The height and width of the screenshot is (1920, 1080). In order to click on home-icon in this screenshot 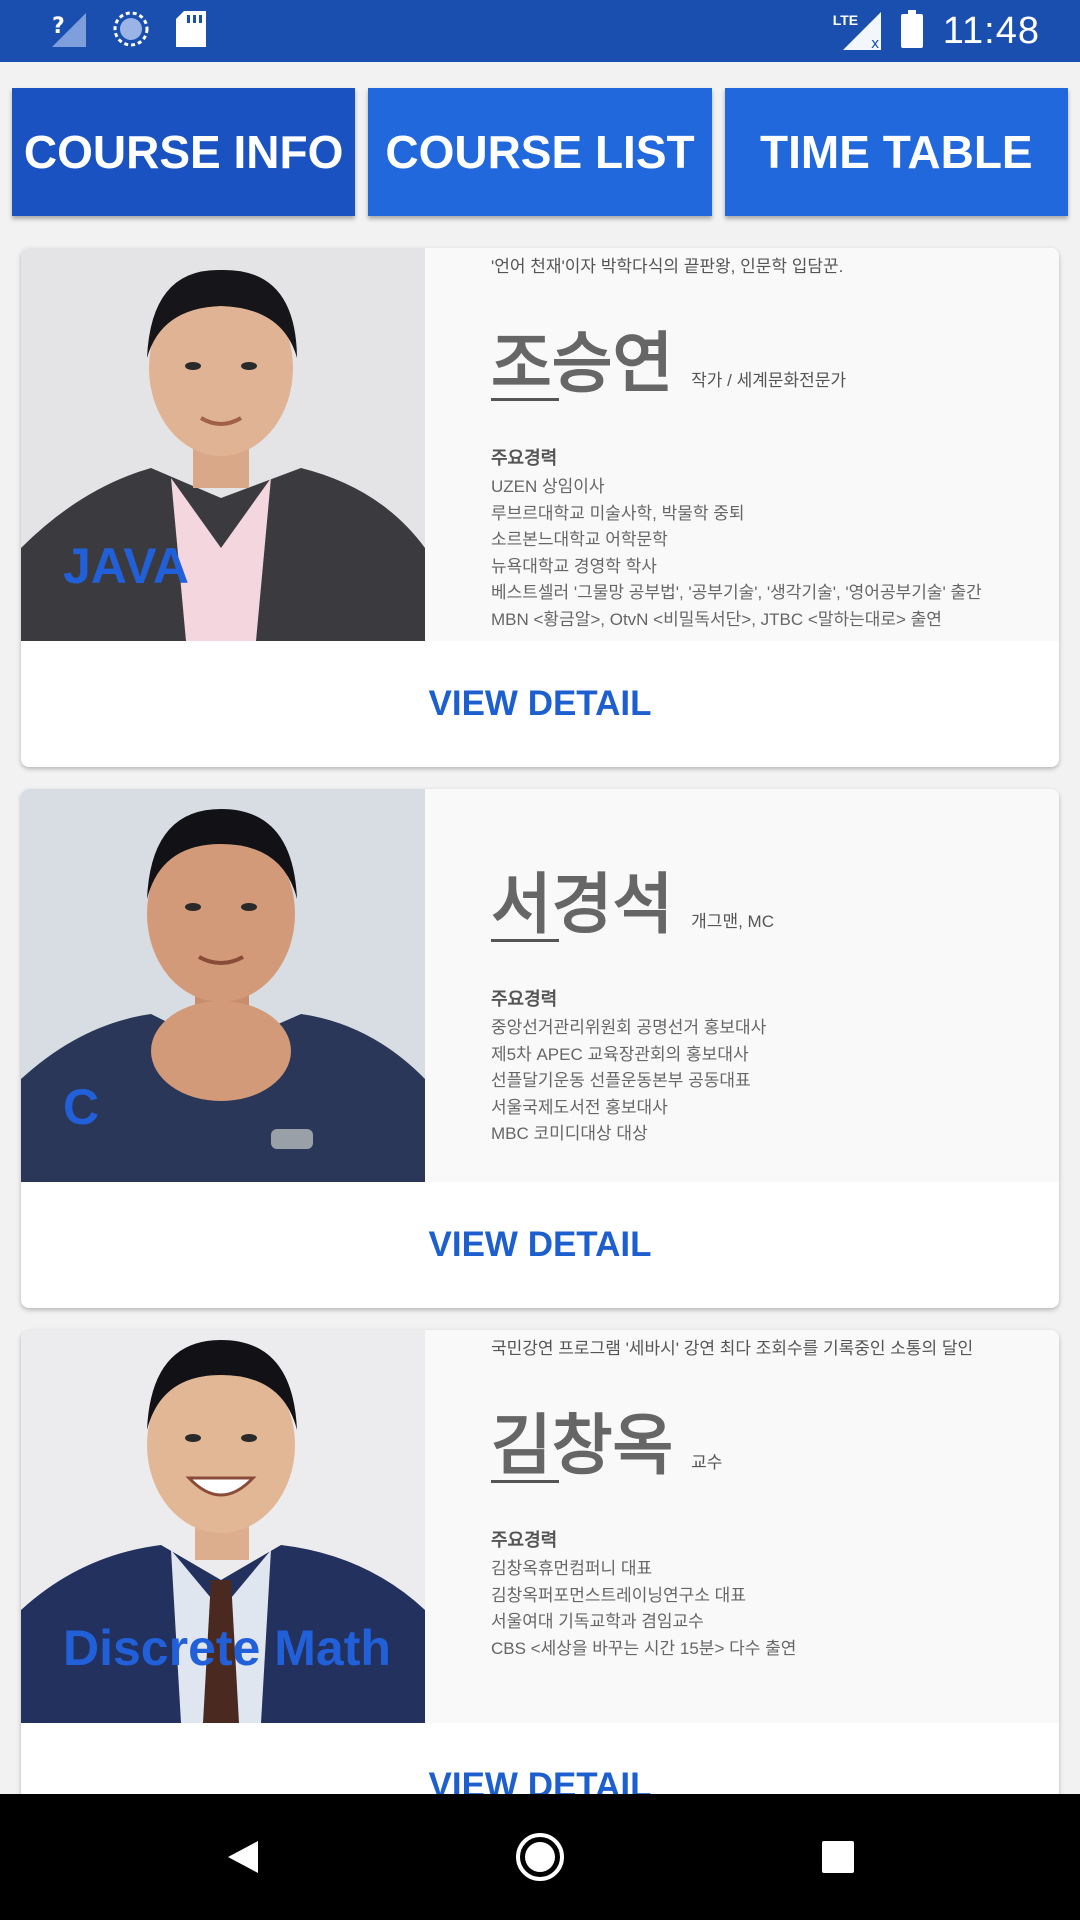, I will do `click(540, 1857)`.